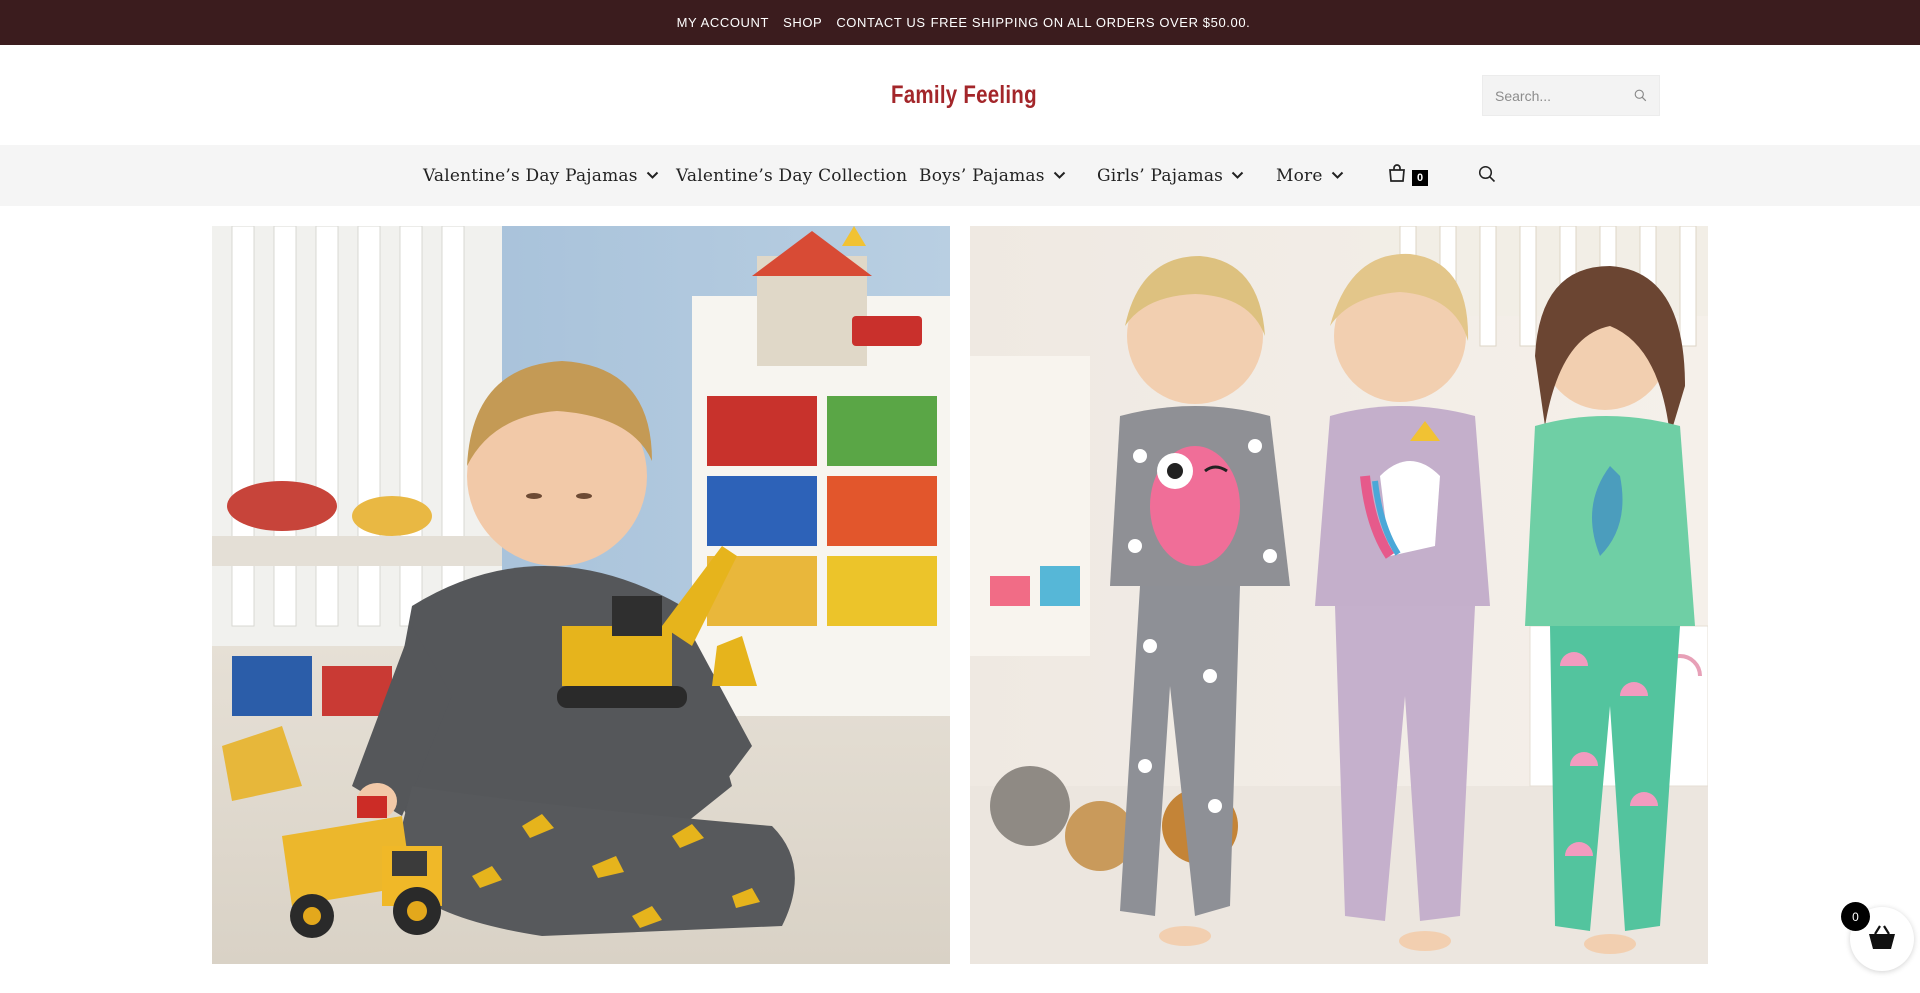 This screenshot has width=1920, height=993. I want to click on nav-cart-button: 0, so click(1409, 175).